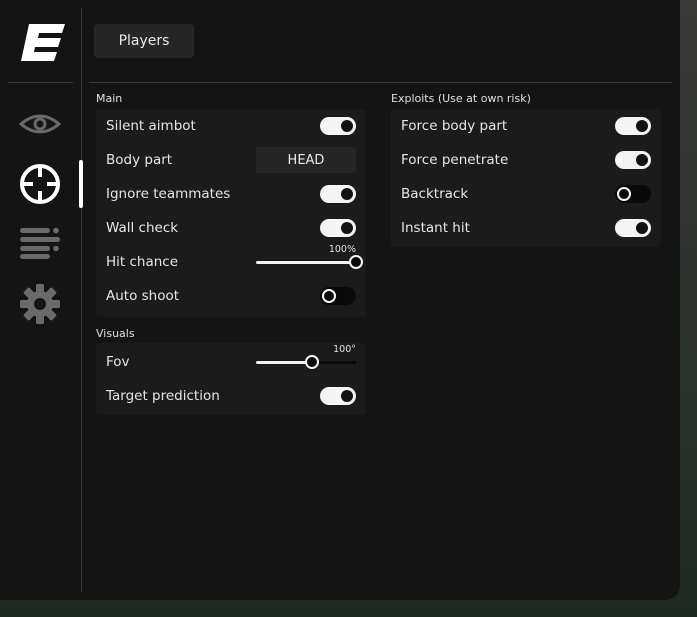  I want to click on list-icon, so click(40, 243).